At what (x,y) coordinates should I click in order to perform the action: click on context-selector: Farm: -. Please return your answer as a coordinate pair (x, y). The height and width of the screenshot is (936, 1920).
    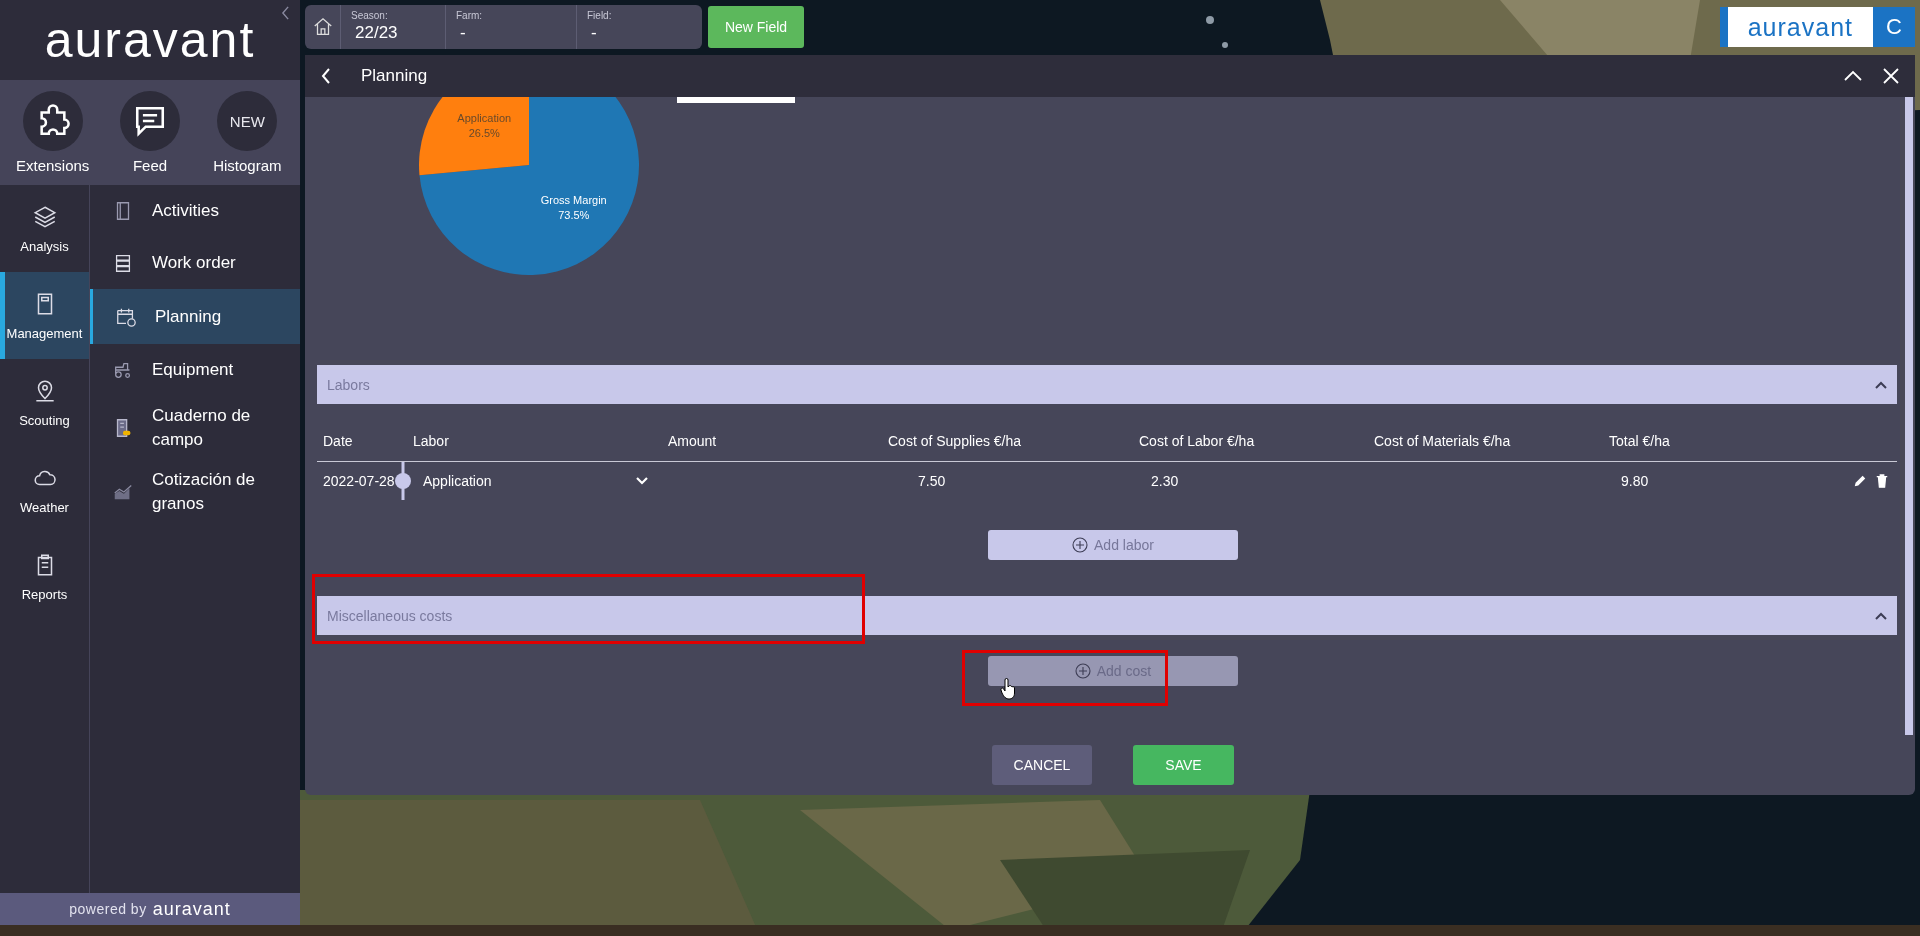
    Looking at the image, I should click on (511, 27).